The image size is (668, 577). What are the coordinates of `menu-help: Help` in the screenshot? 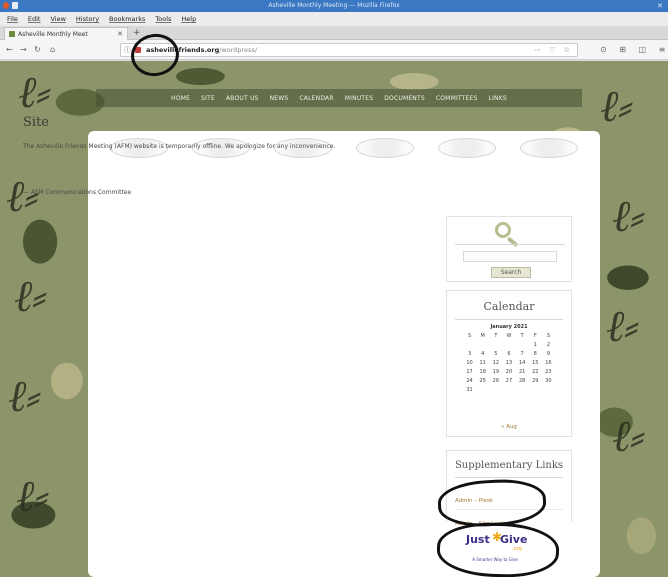 It's located at (188, 19).